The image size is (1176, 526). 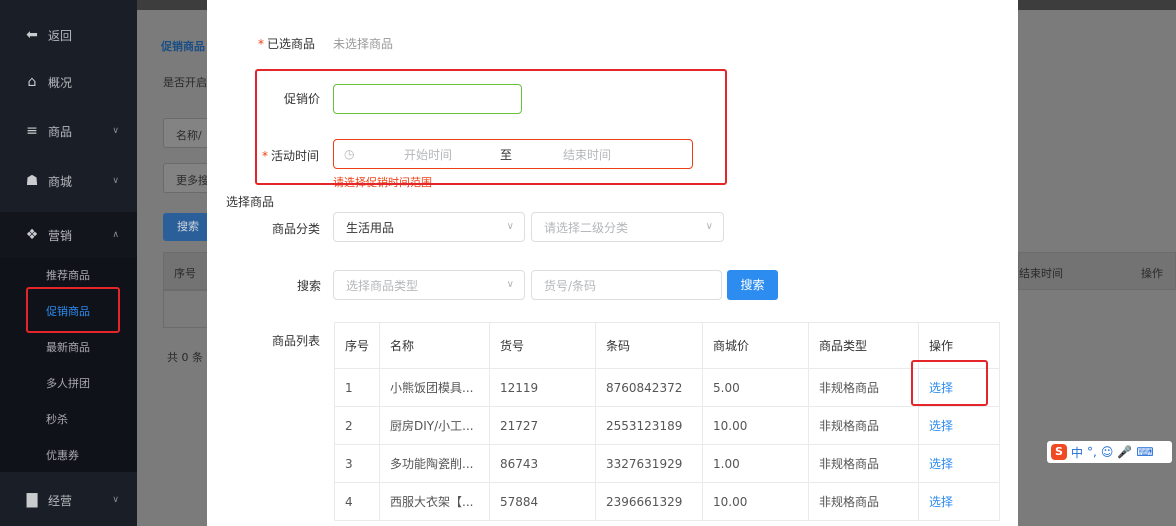 I want to click on search-label: 搜索, so click(x=309, y=286).